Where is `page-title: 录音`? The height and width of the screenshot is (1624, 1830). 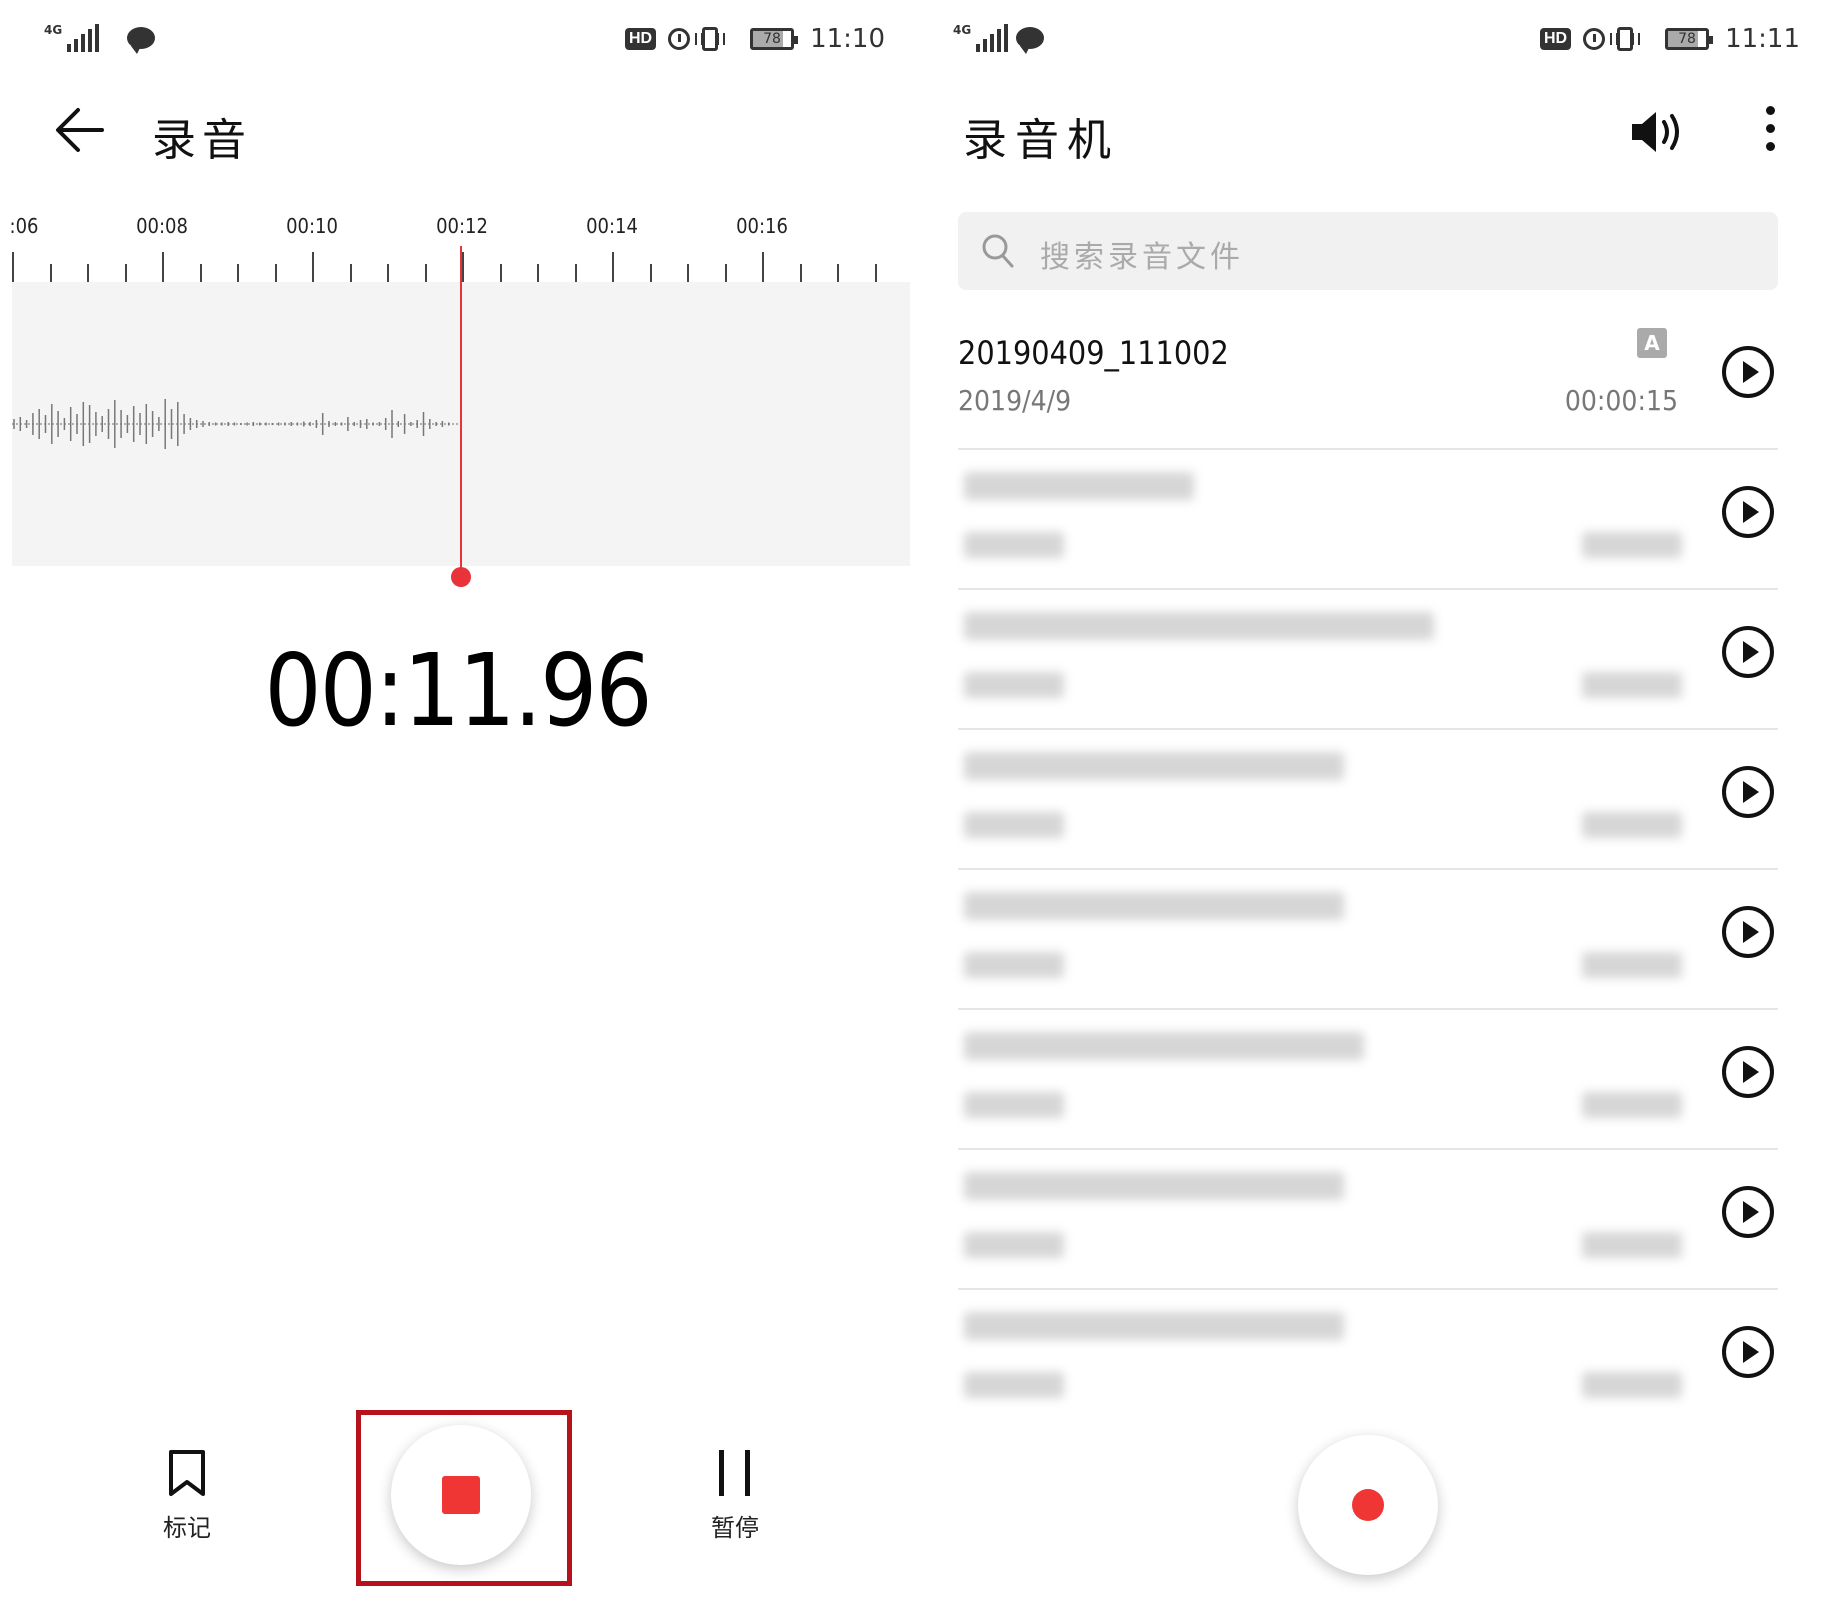 page-title: 录音 is located at coordinates (202, 140).